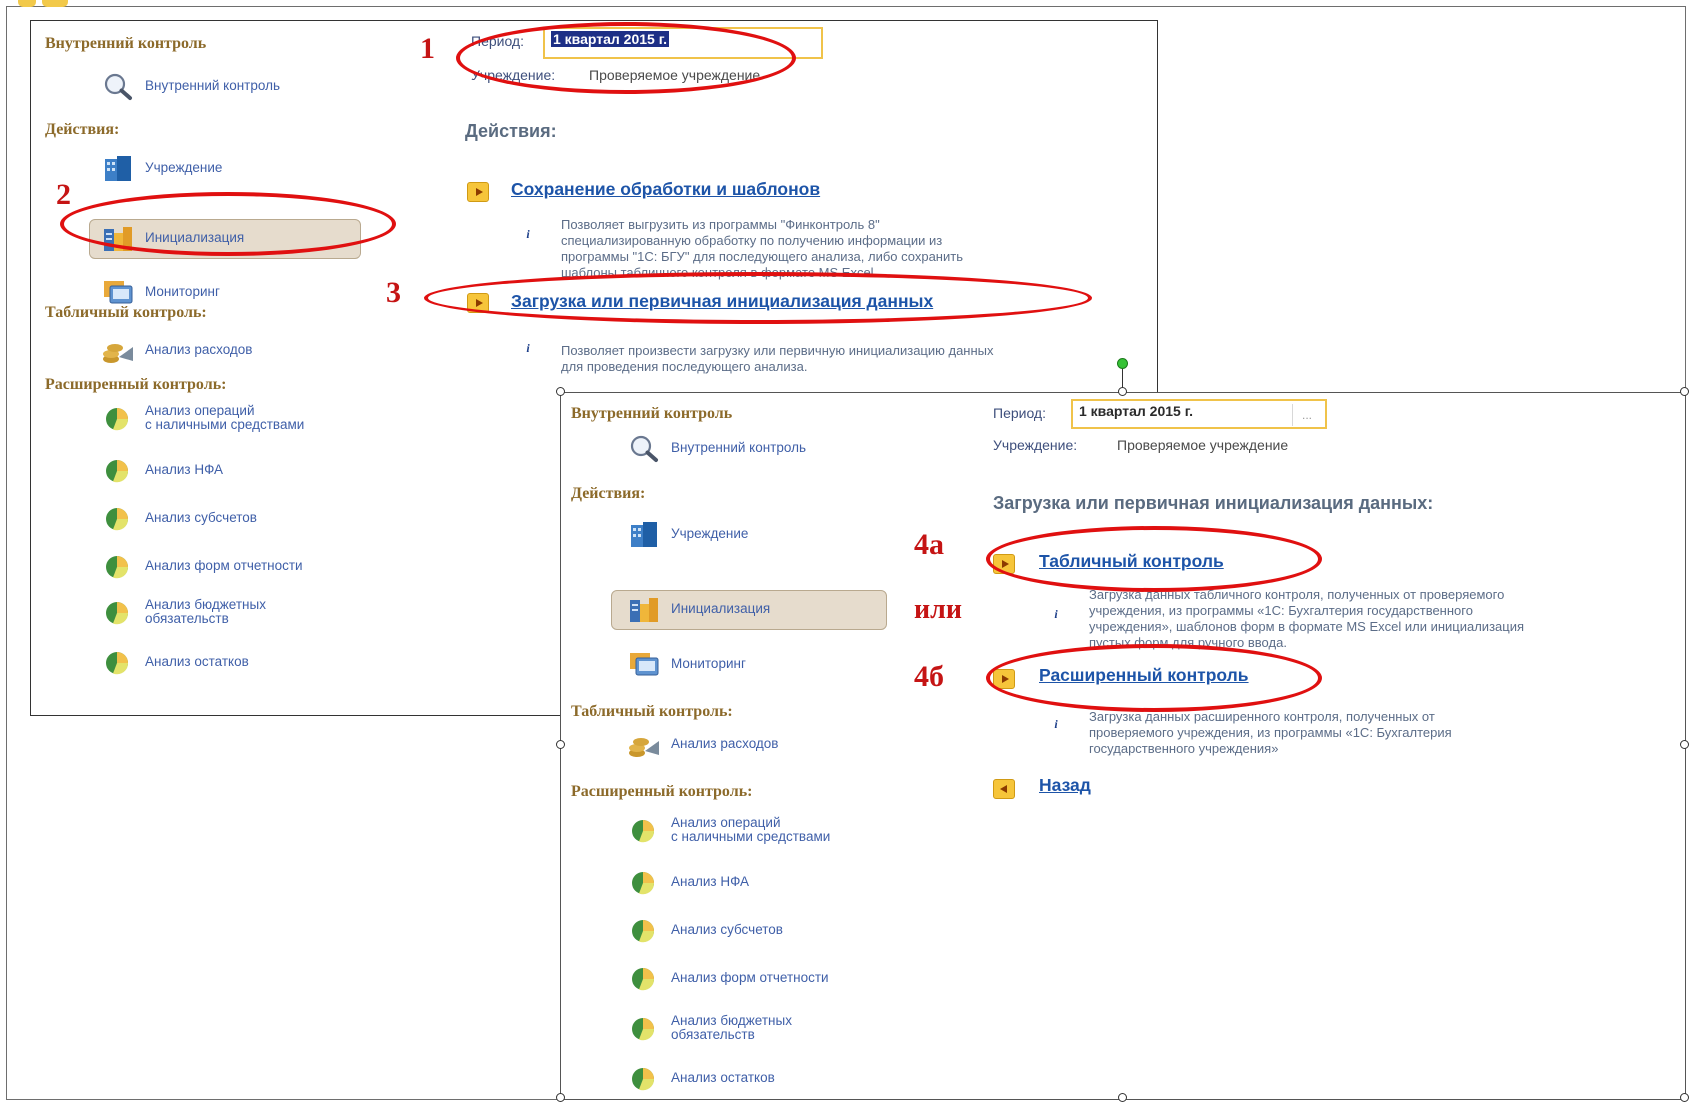 Image resolution: width=1694 pixels, height=1106 pixels. I want to click on link-save-templates: Сохранение обработки и шаблонов, so click(665, 189).